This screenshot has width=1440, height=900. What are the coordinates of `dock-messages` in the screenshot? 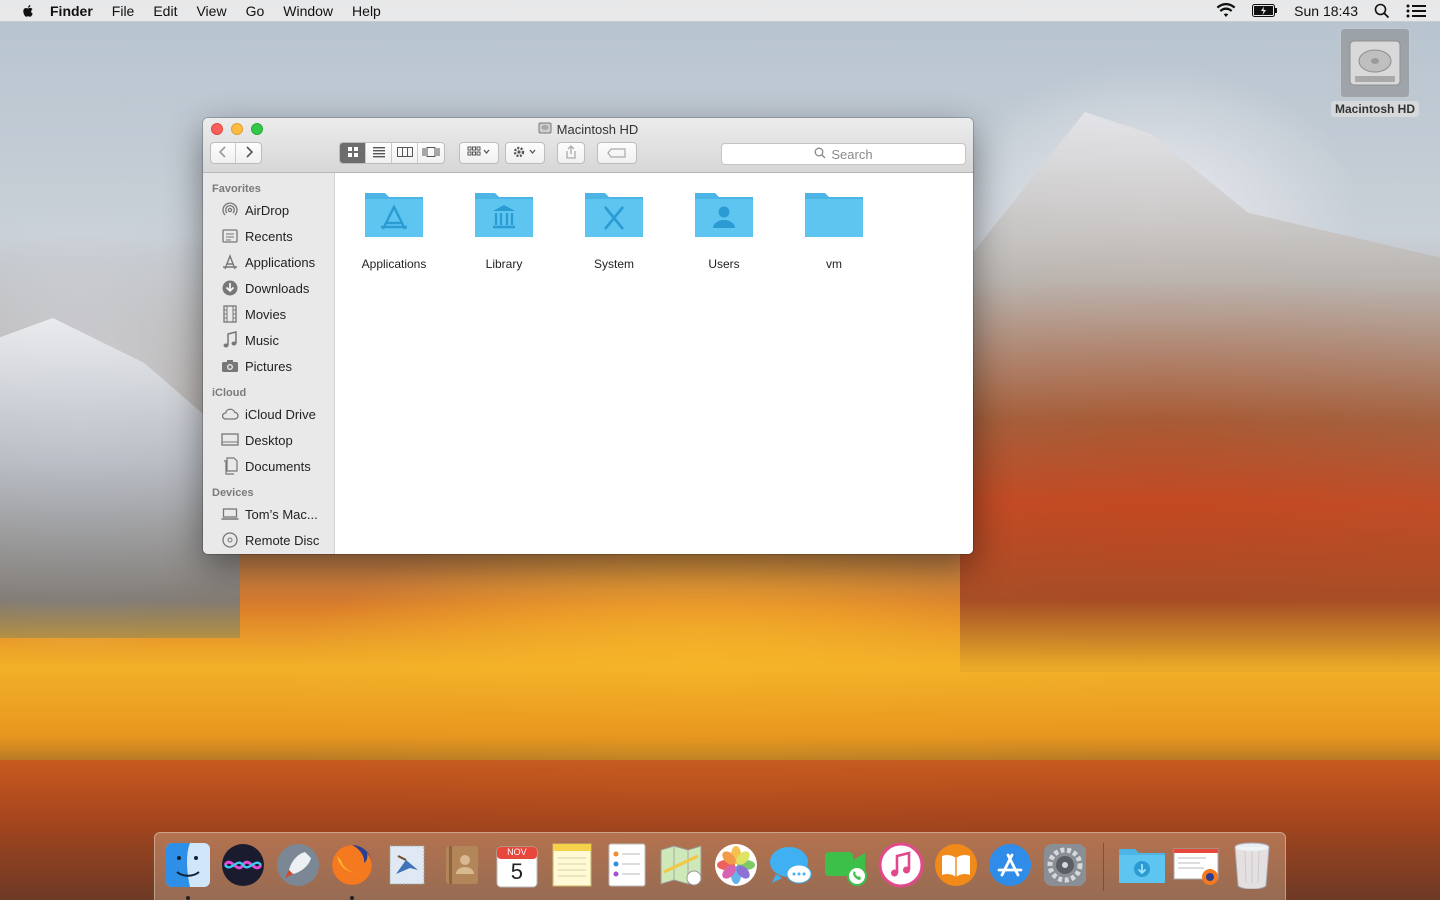 It's located at (791, 867).